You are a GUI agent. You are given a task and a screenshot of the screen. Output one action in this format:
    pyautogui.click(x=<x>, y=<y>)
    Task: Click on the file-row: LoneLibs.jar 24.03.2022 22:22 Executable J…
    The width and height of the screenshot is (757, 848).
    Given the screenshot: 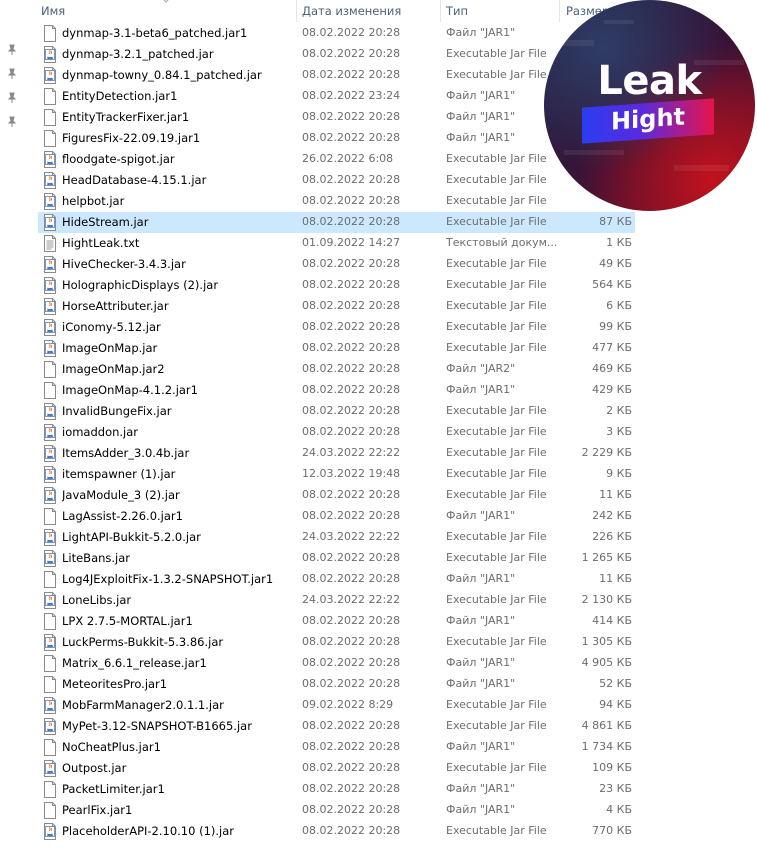 What is the action you would take?
    pyautogui.click(x=336, y=600)
    